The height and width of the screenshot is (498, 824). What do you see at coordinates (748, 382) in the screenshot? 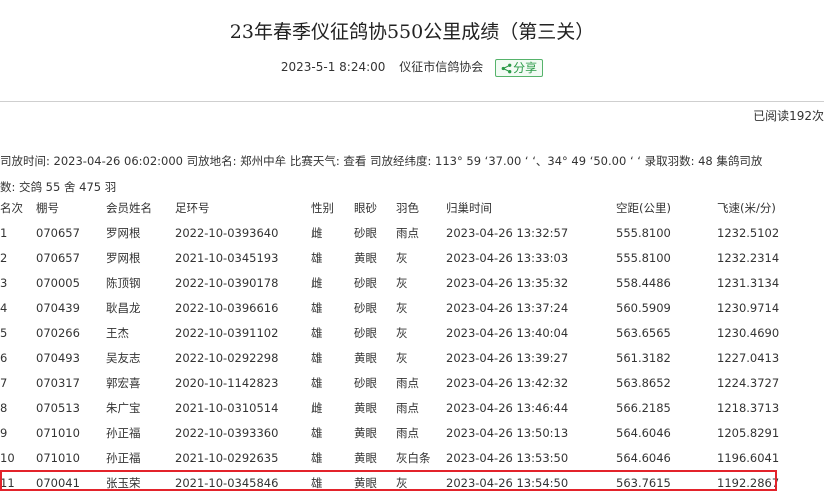
I see `cell-speed: 1224.3727` at bounding box center [748, 382].